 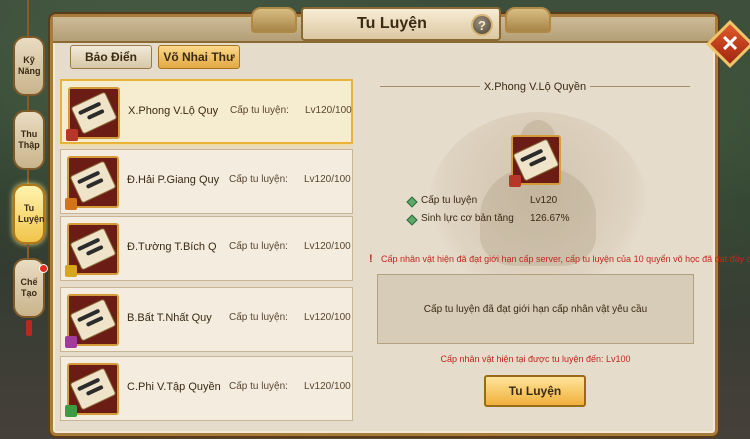 What do you see at coordinates (29, 328) in the screenshot?
I see `tassel-ornament` at bounding box center [29, 328].